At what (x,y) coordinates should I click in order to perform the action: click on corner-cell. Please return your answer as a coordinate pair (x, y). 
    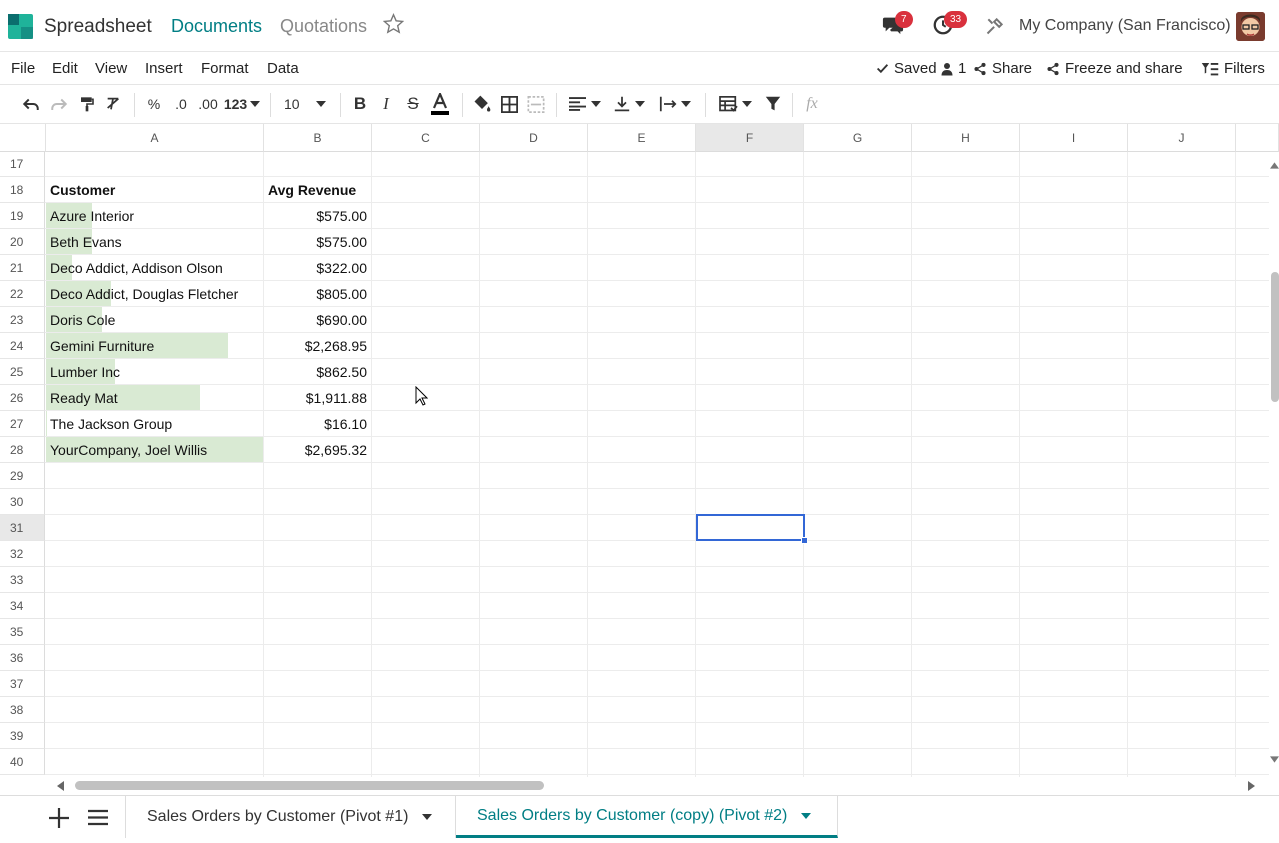
    Looking at the image, I should click on (23, 138).